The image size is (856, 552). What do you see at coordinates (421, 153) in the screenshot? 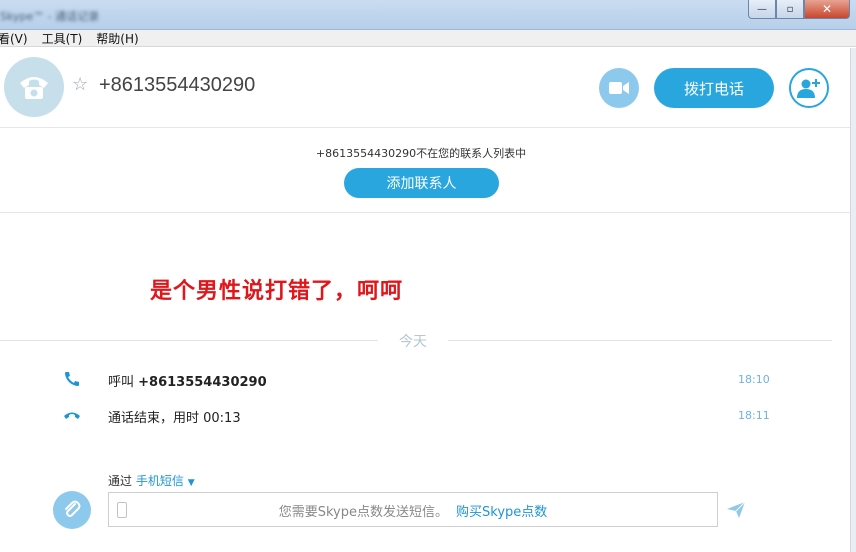
I see `notice-text: +8613554430290不在您的联系人列表中` at bounding box center [421, 153].